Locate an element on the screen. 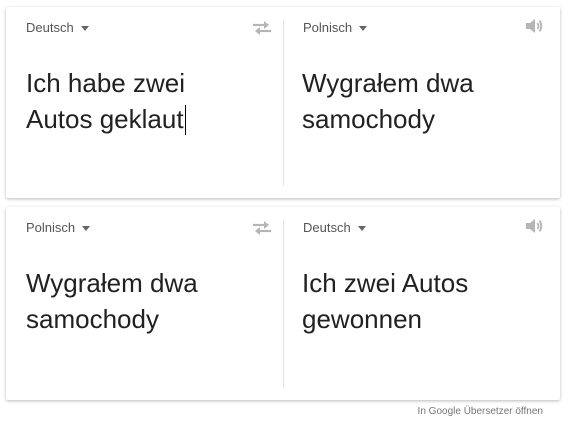 Image resolution: width=569 pixels, height=423 pixels. translation-text-line: gewonnen is located at coordinates (362, 319).